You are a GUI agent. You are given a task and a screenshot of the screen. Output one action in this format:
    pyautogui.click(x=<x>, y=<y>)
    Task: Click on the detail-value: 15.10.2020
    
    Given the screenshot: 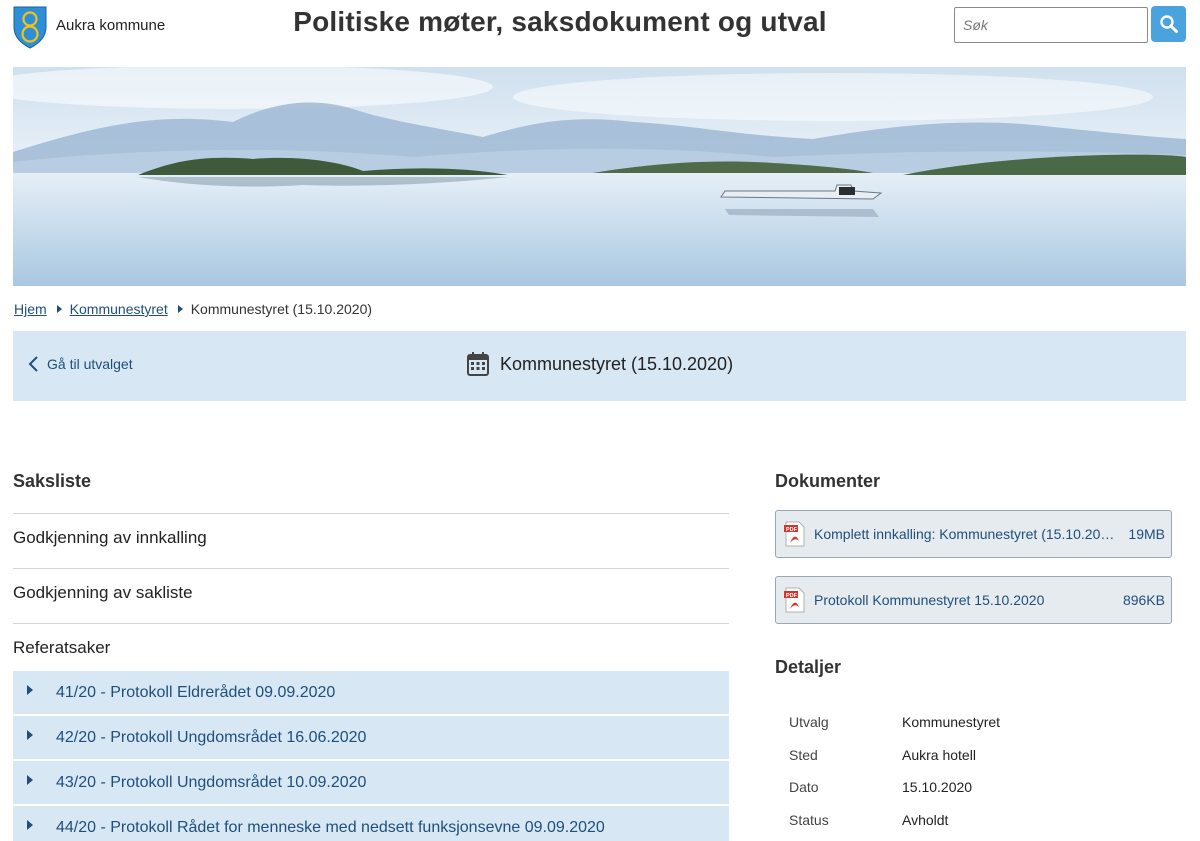 What is the action you would take?
    pyautogui.click(x=937, y=787)
    